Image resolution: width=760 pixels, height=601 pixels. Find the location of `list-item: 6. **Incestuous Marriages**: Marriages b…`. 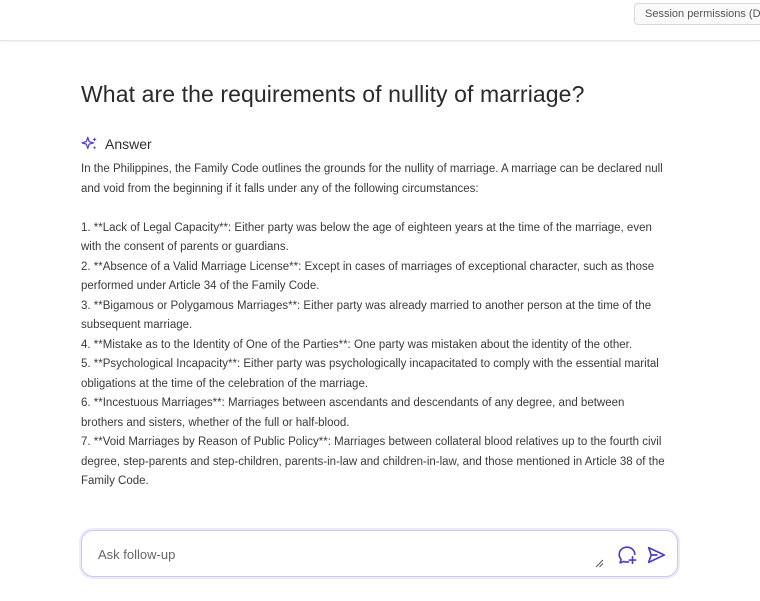

list-item: 6. **Incestuous Marriages**: Marriages b… is located at coordinates (353, 413).